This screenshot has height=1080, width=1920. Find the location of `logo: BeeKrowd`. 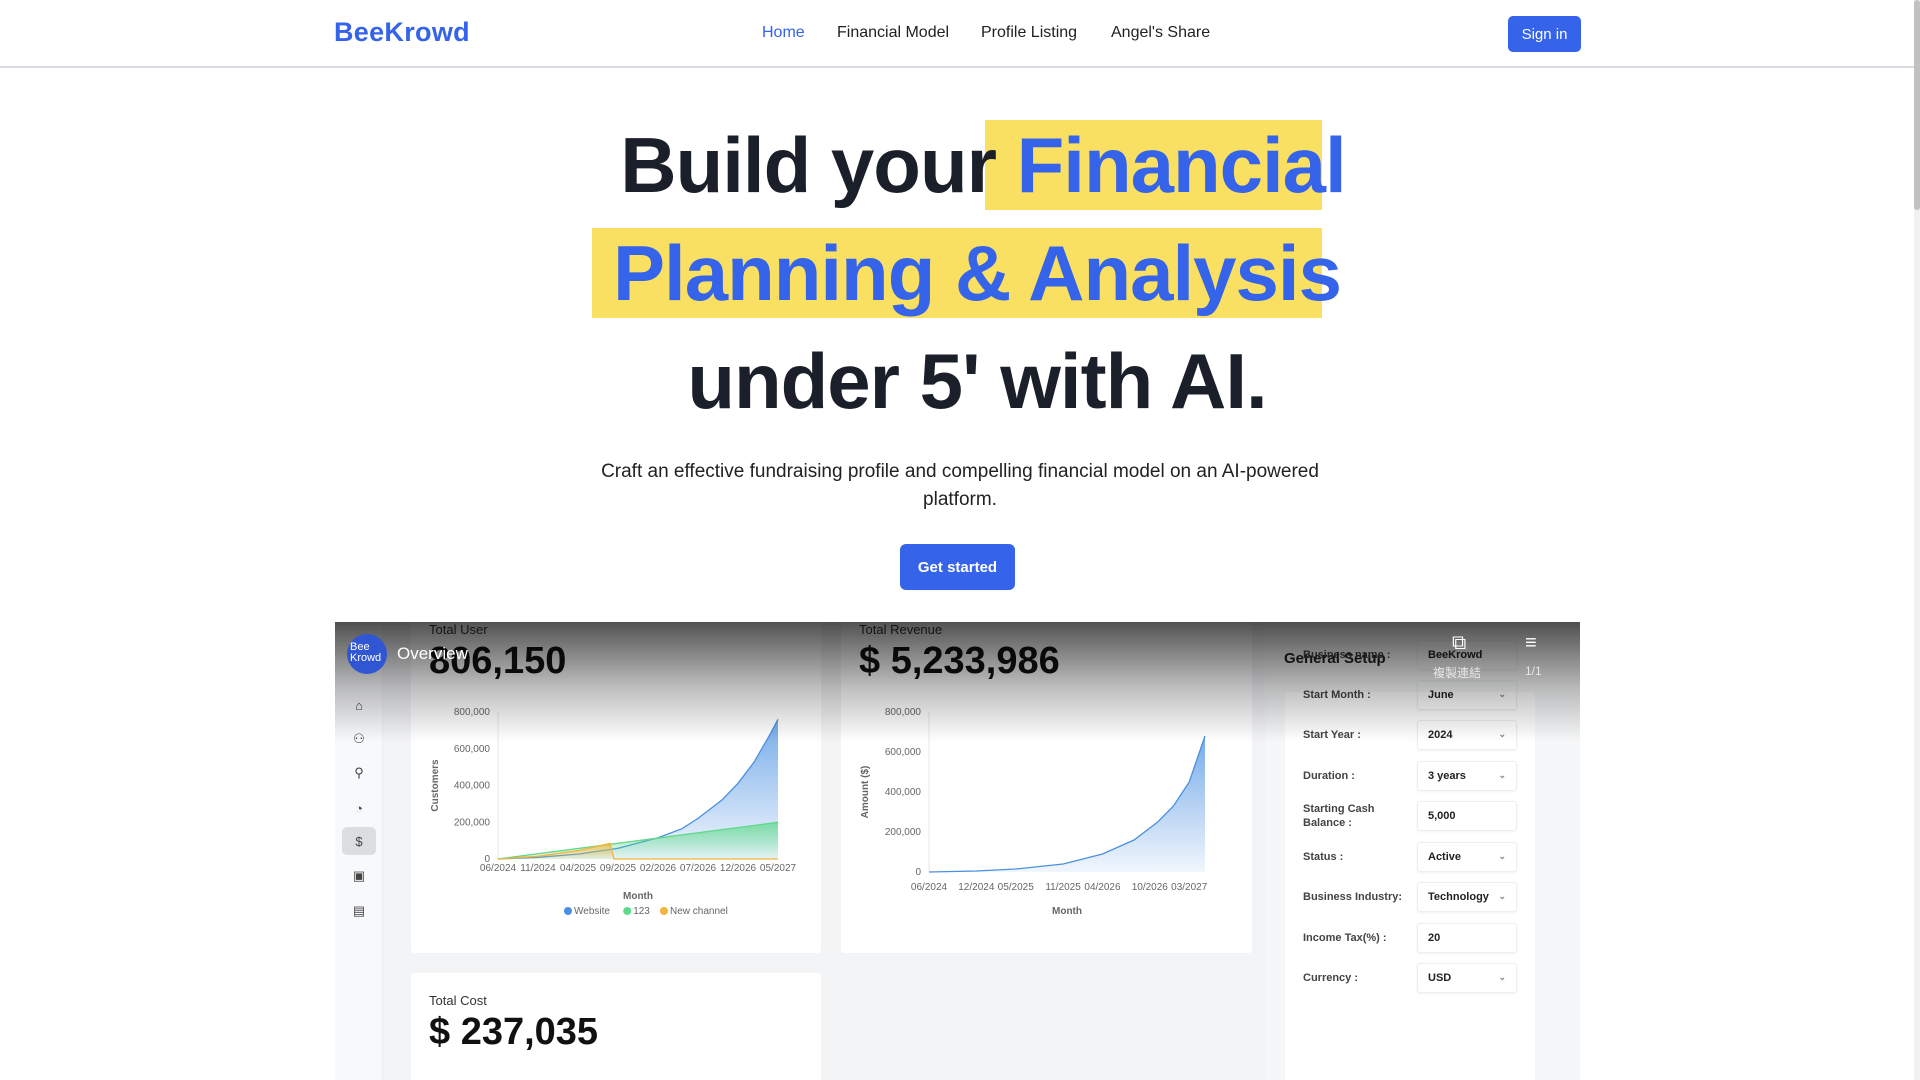

logo: BeeKrowd is located at coordinates (402, 32).